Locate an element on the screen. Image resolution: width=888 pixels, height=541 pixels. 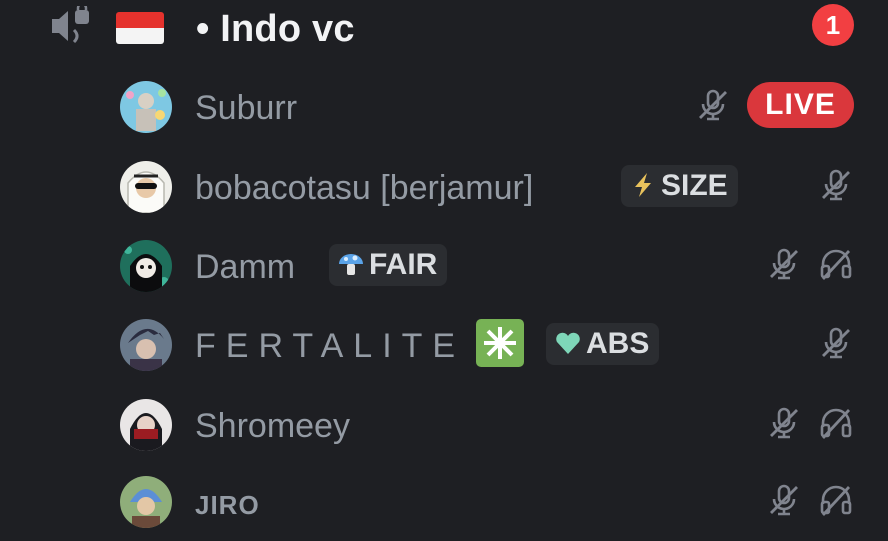
voice-user-row: FERTALITE ABS is located at coordinates (444, 343).